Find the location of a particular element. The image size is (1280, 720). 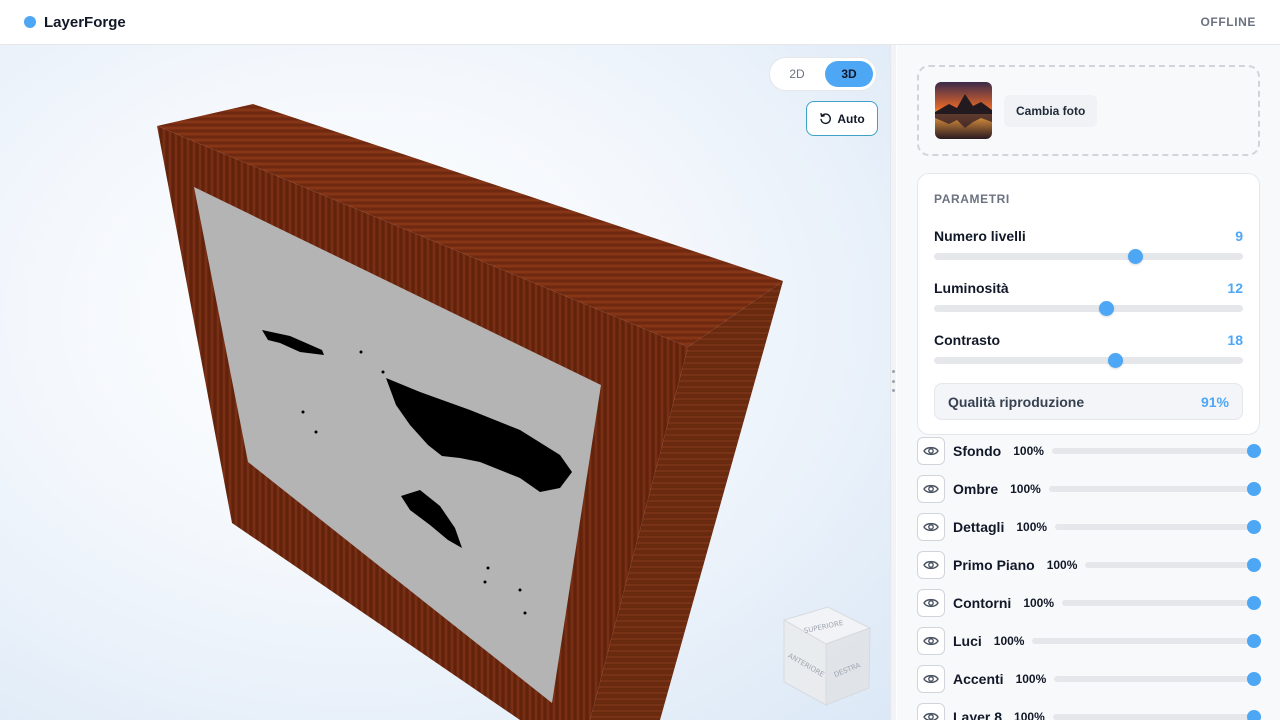

layer-row: Primo Piano 100% is located at coordinates (1089, 565).